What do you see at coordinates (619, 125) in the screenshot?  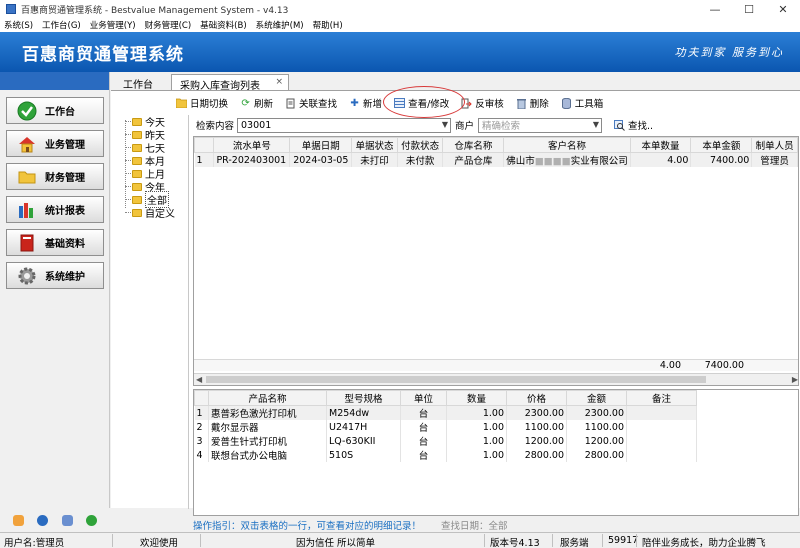 I see `search-icon` at bounding box center [619, 125].